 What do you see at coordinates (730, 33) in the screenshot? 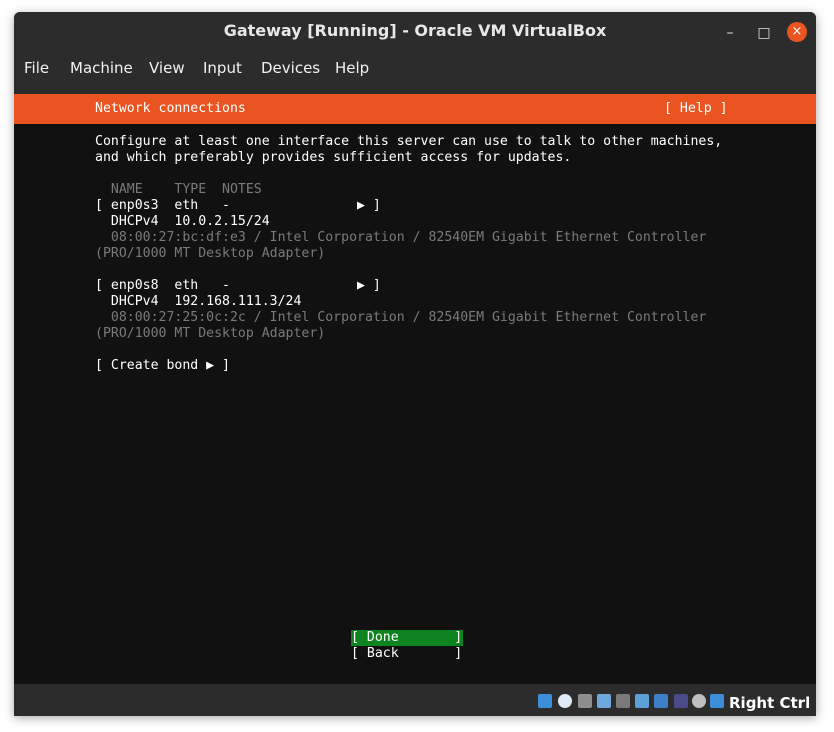
I see `minimize-icon: –` at bounding box center [730, 33].